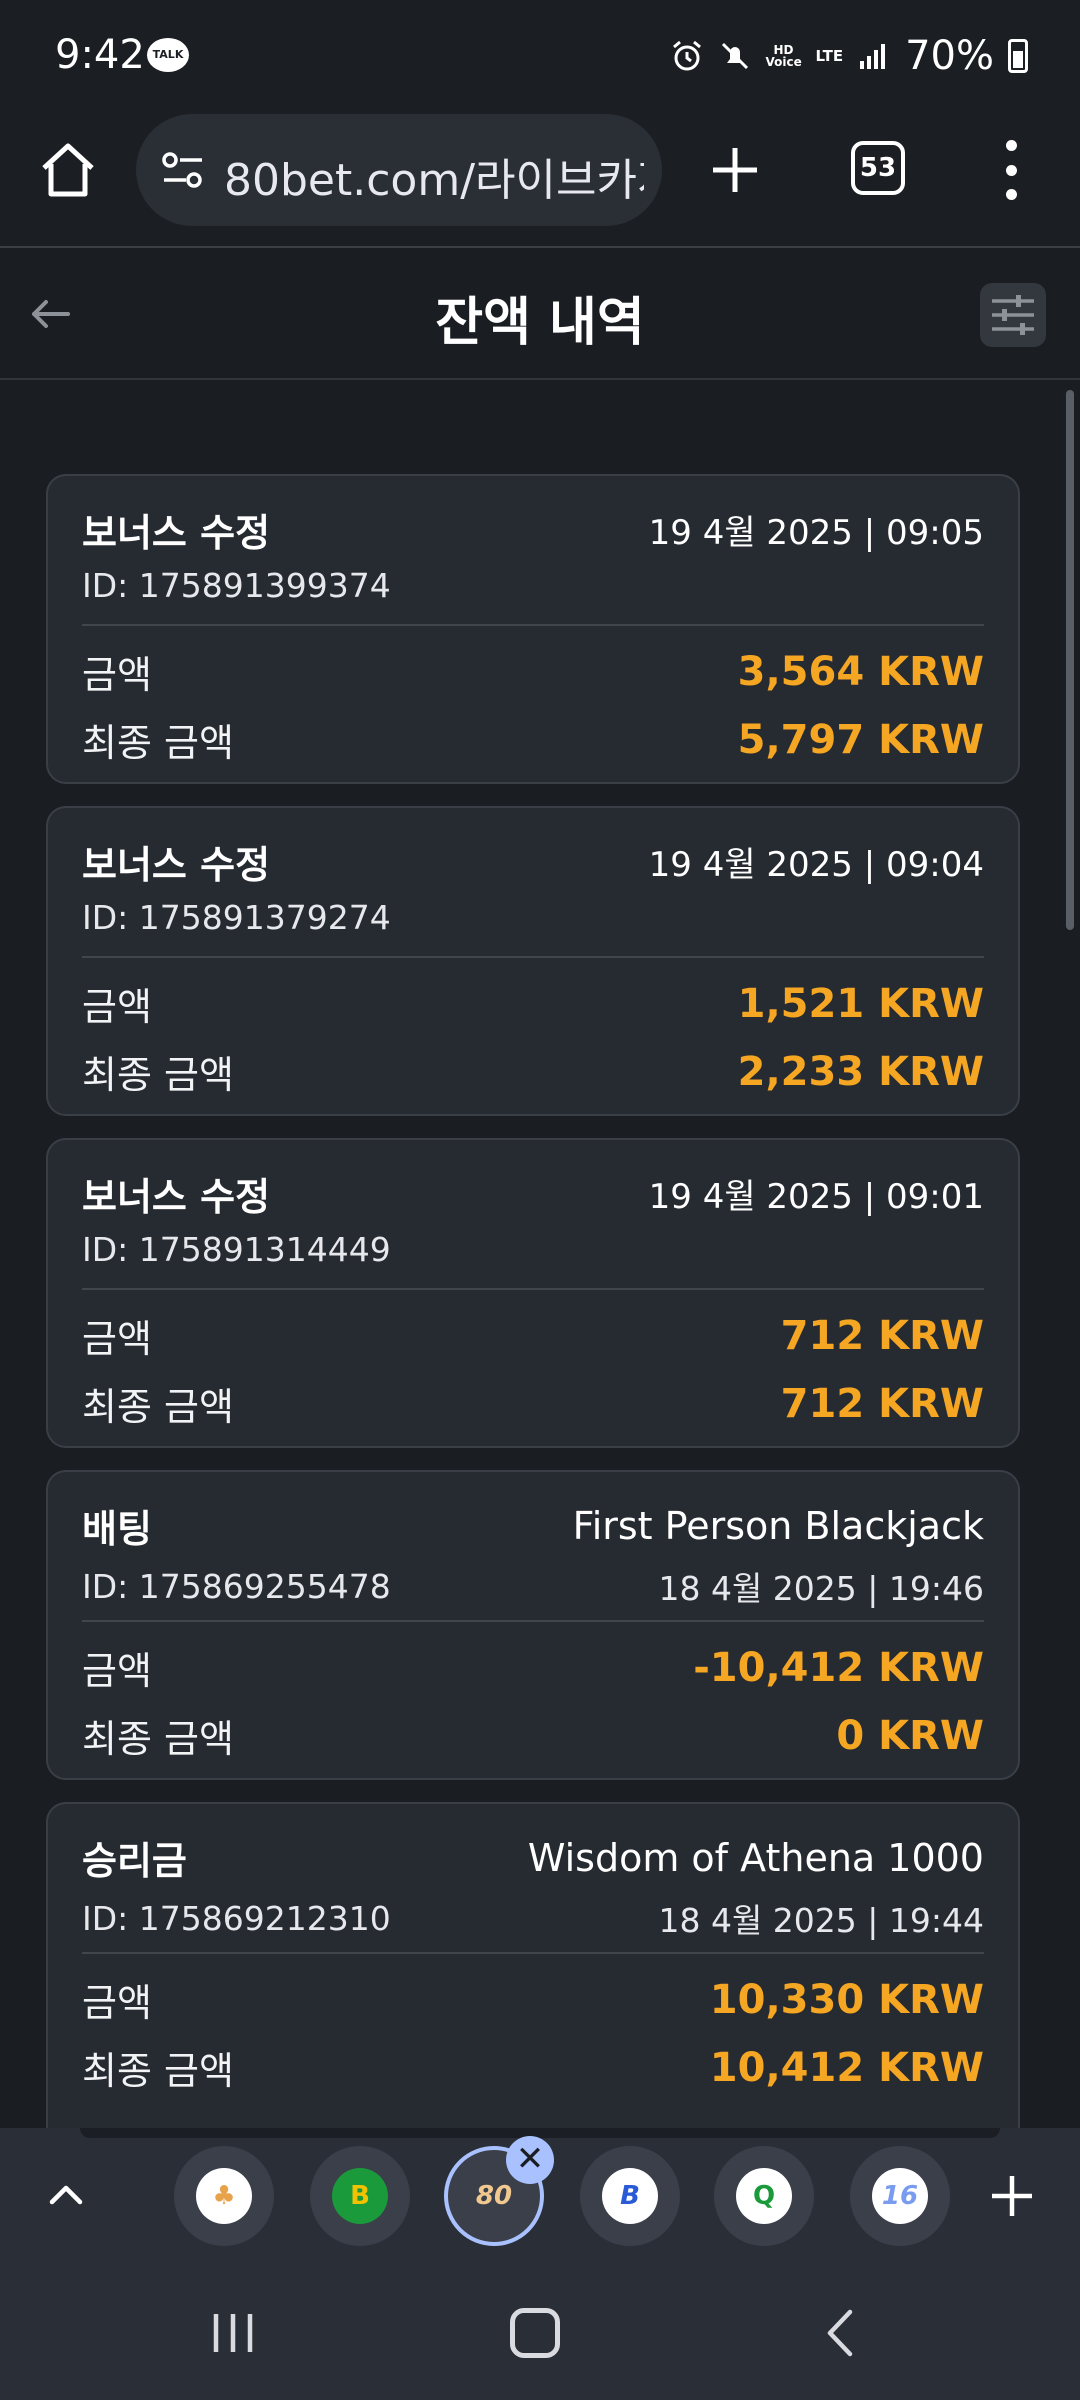 The width and height of the screenshot is (1080, 2400). I want to click on scrollbar, so click(1070, 660).